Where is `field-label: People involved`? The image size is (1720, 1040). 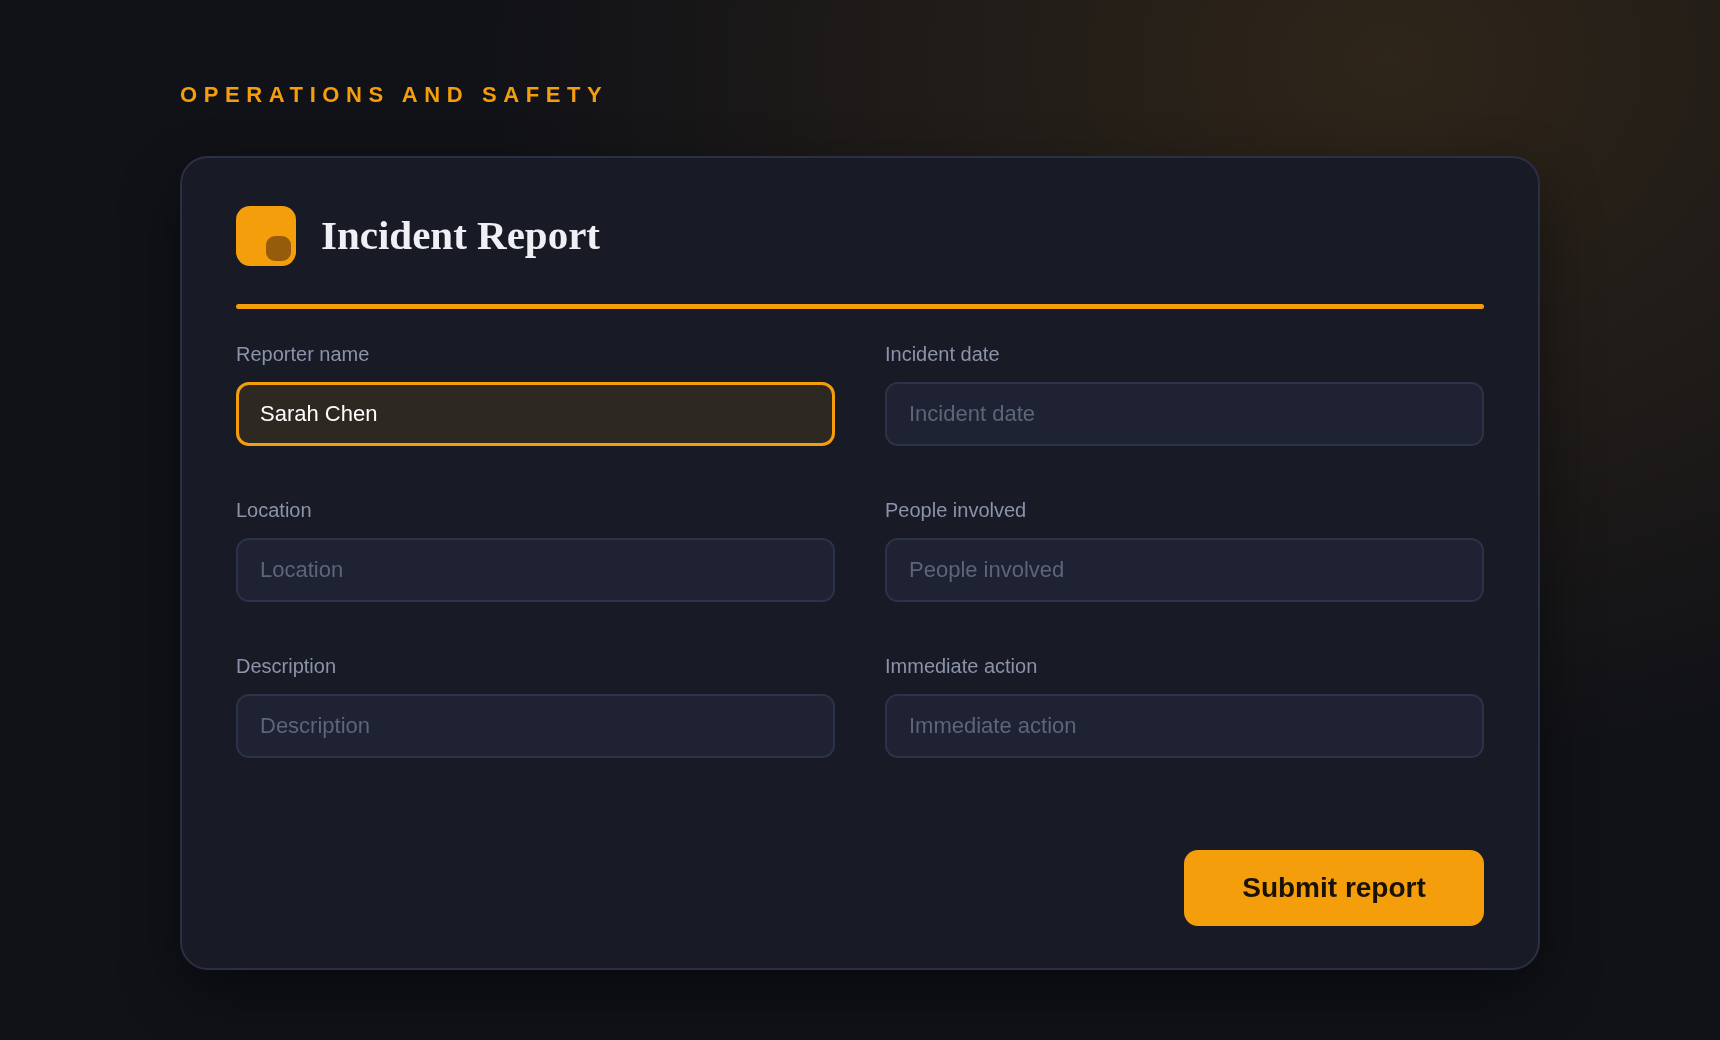 field-label: People involved is located at coordinates (956, 510).